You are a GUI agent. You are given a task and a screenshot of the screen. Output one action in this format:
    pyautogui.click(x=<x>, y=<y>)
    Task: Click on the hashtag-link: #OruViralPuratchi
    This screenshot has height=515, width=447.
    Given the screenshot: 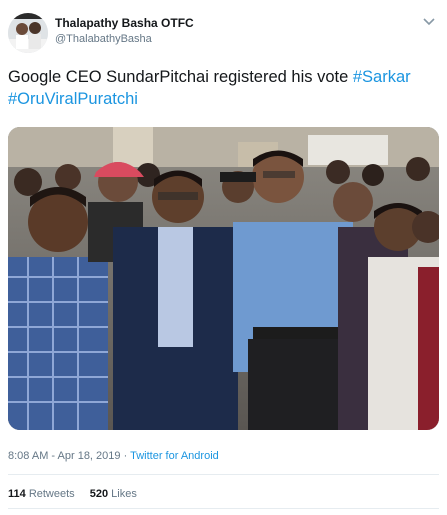 What is the action you would take?
    pyautogui.click(x=73, y=99)
    